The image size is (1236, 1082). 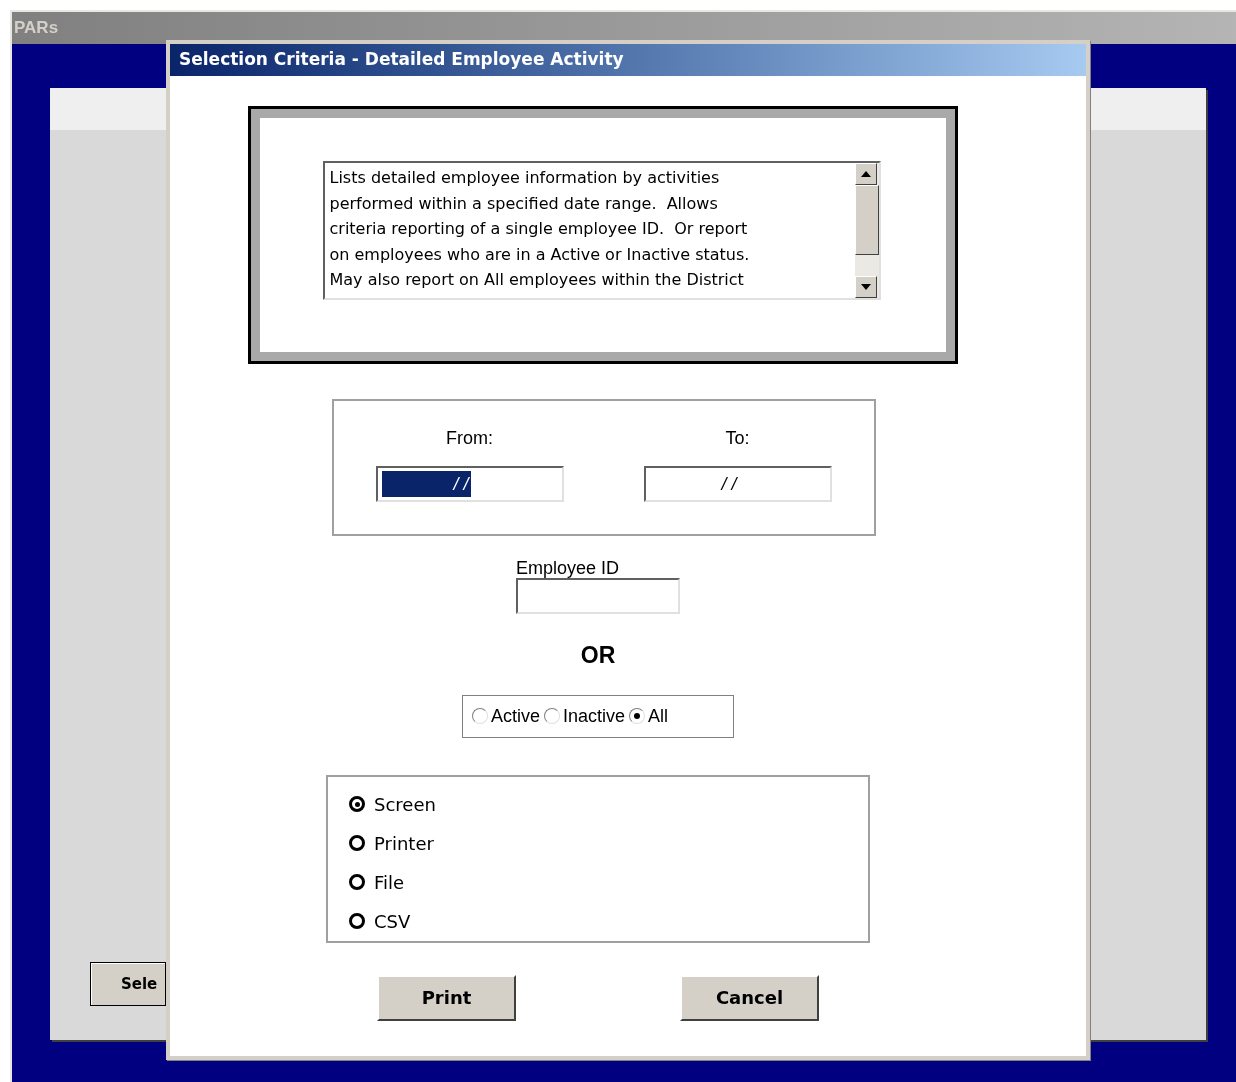 I want to click on dialog-button: Print, so click(x=446, y=997).